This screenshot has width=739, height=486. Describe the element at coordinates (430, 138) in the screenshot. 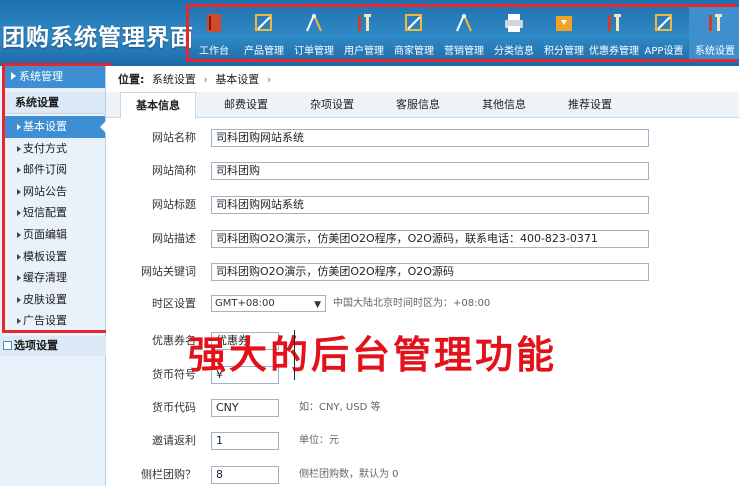

I see `site-name-input: 司科团购网站系统` at that location.